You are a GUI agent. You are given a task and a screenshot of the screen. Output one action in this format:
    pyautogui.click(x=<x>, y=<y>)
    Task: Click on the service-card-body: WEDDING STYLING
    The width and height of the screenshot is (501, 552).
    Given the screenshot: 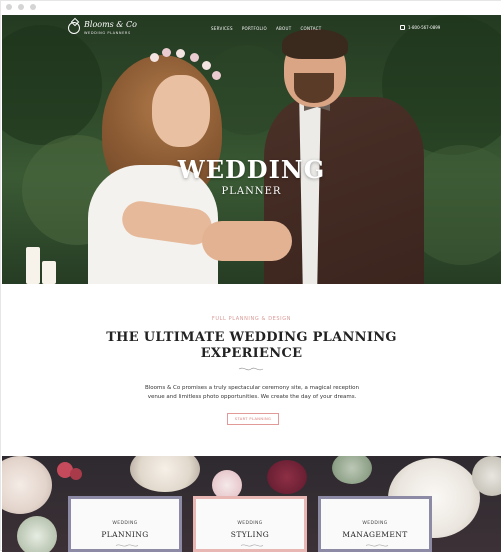 What is the action you would take?
    pyautogui.click(x=250, y=524)
    